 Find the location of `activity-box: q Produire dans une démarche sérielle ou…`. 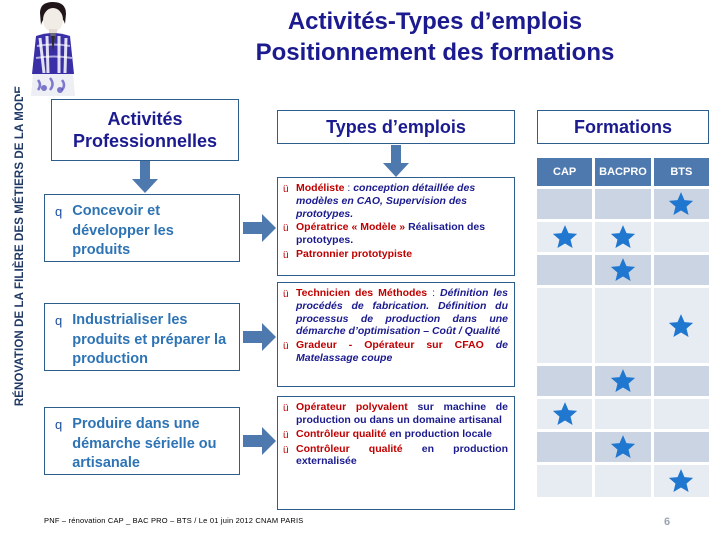

activity-box: q Produire dans une démarche sérielle ou… is located at coordinates (142, 441).